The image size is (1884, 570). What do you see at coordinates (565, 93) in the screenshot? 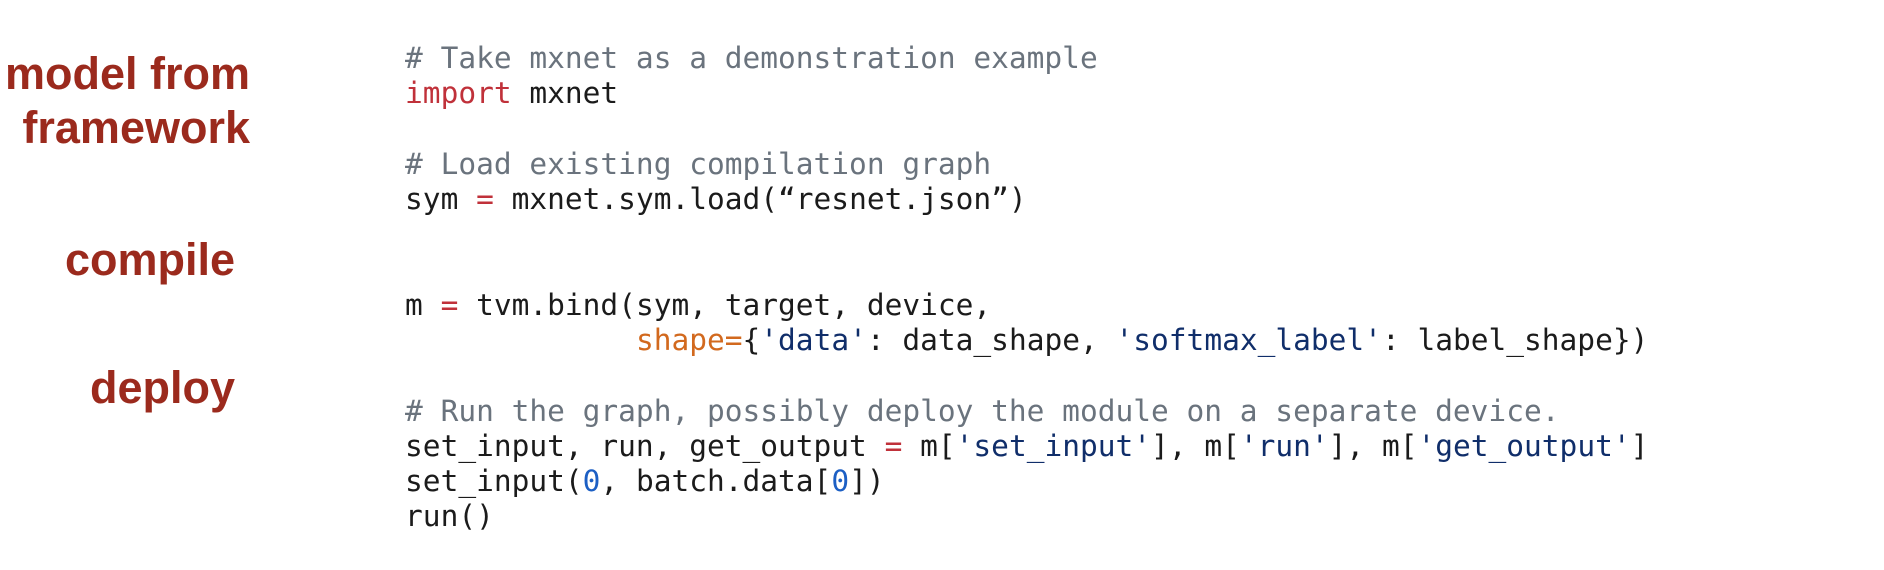
I see `code-text: mxnet` at bounding box center [565, 93].